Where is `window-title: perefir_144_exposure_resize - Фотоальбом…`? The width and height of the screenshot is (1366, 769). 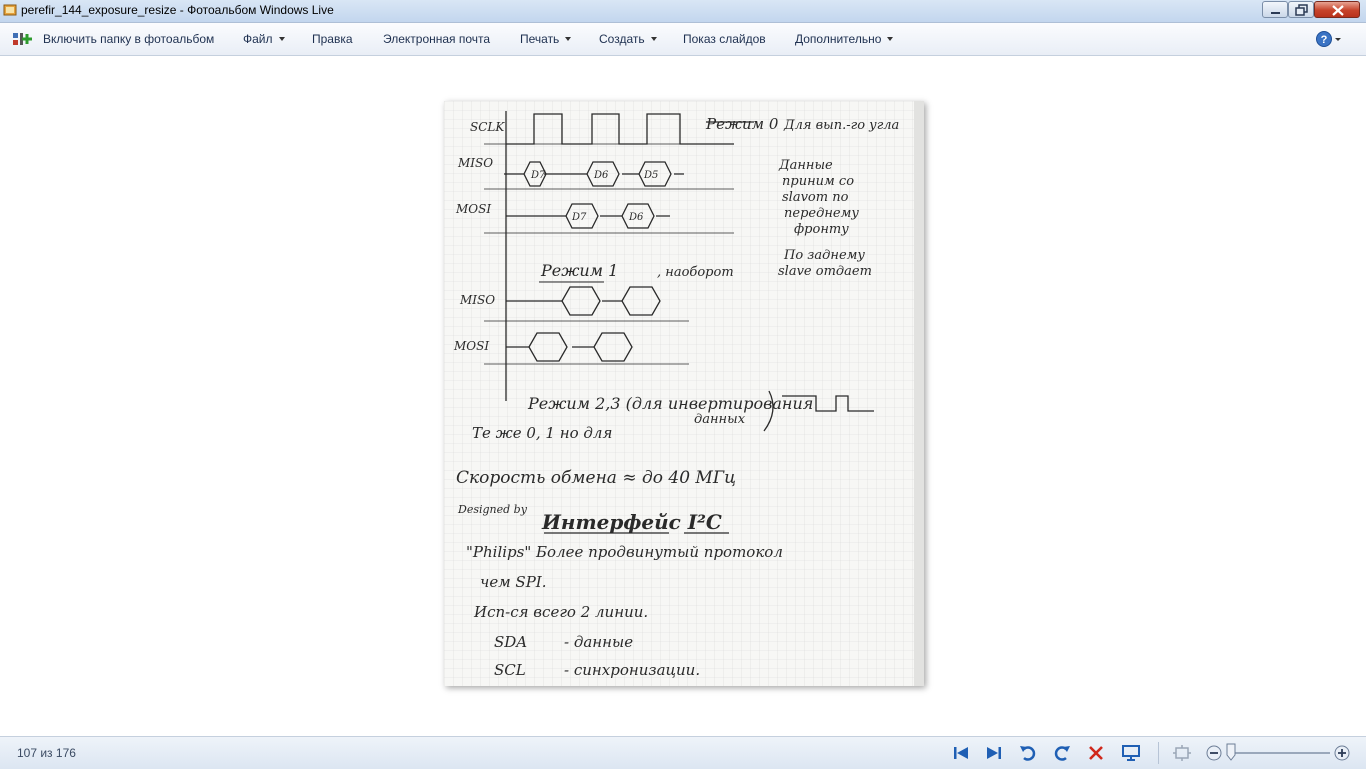
window-title: perefir_144_exposure_resize - Фотоальбом… is located at coordinates (177, 10).